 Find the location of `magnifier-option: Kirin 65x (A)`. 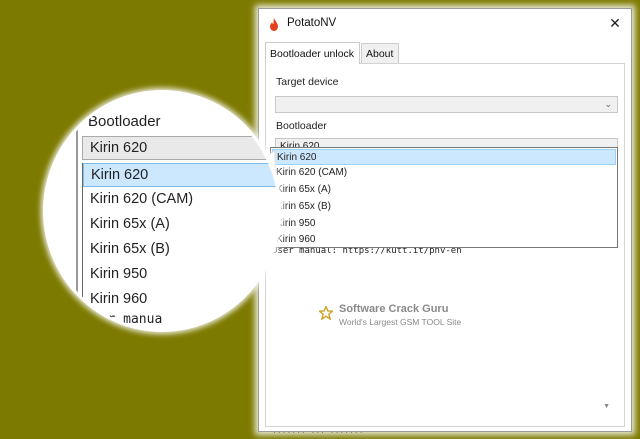

magnifier-option: Kirin 65x (A) is located at coordinates (130, 224).